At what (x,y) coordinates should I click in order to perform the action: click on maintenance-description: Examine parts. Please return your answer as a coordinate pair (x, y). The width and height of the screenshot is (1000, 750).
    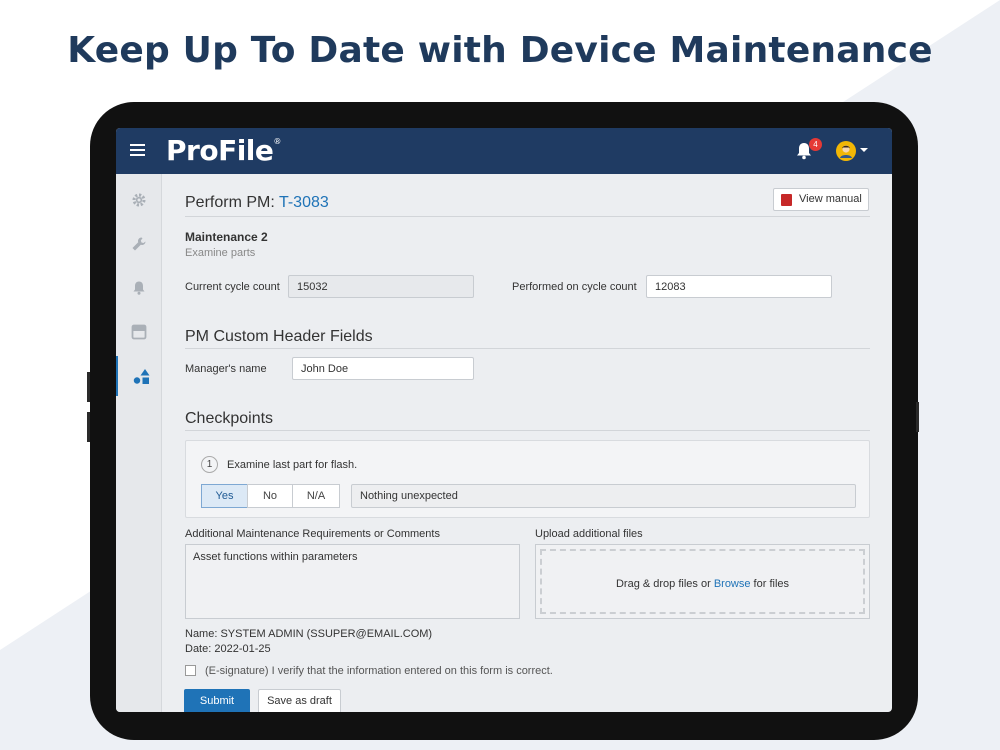
    Looking at the image, I should click on (220, 253).